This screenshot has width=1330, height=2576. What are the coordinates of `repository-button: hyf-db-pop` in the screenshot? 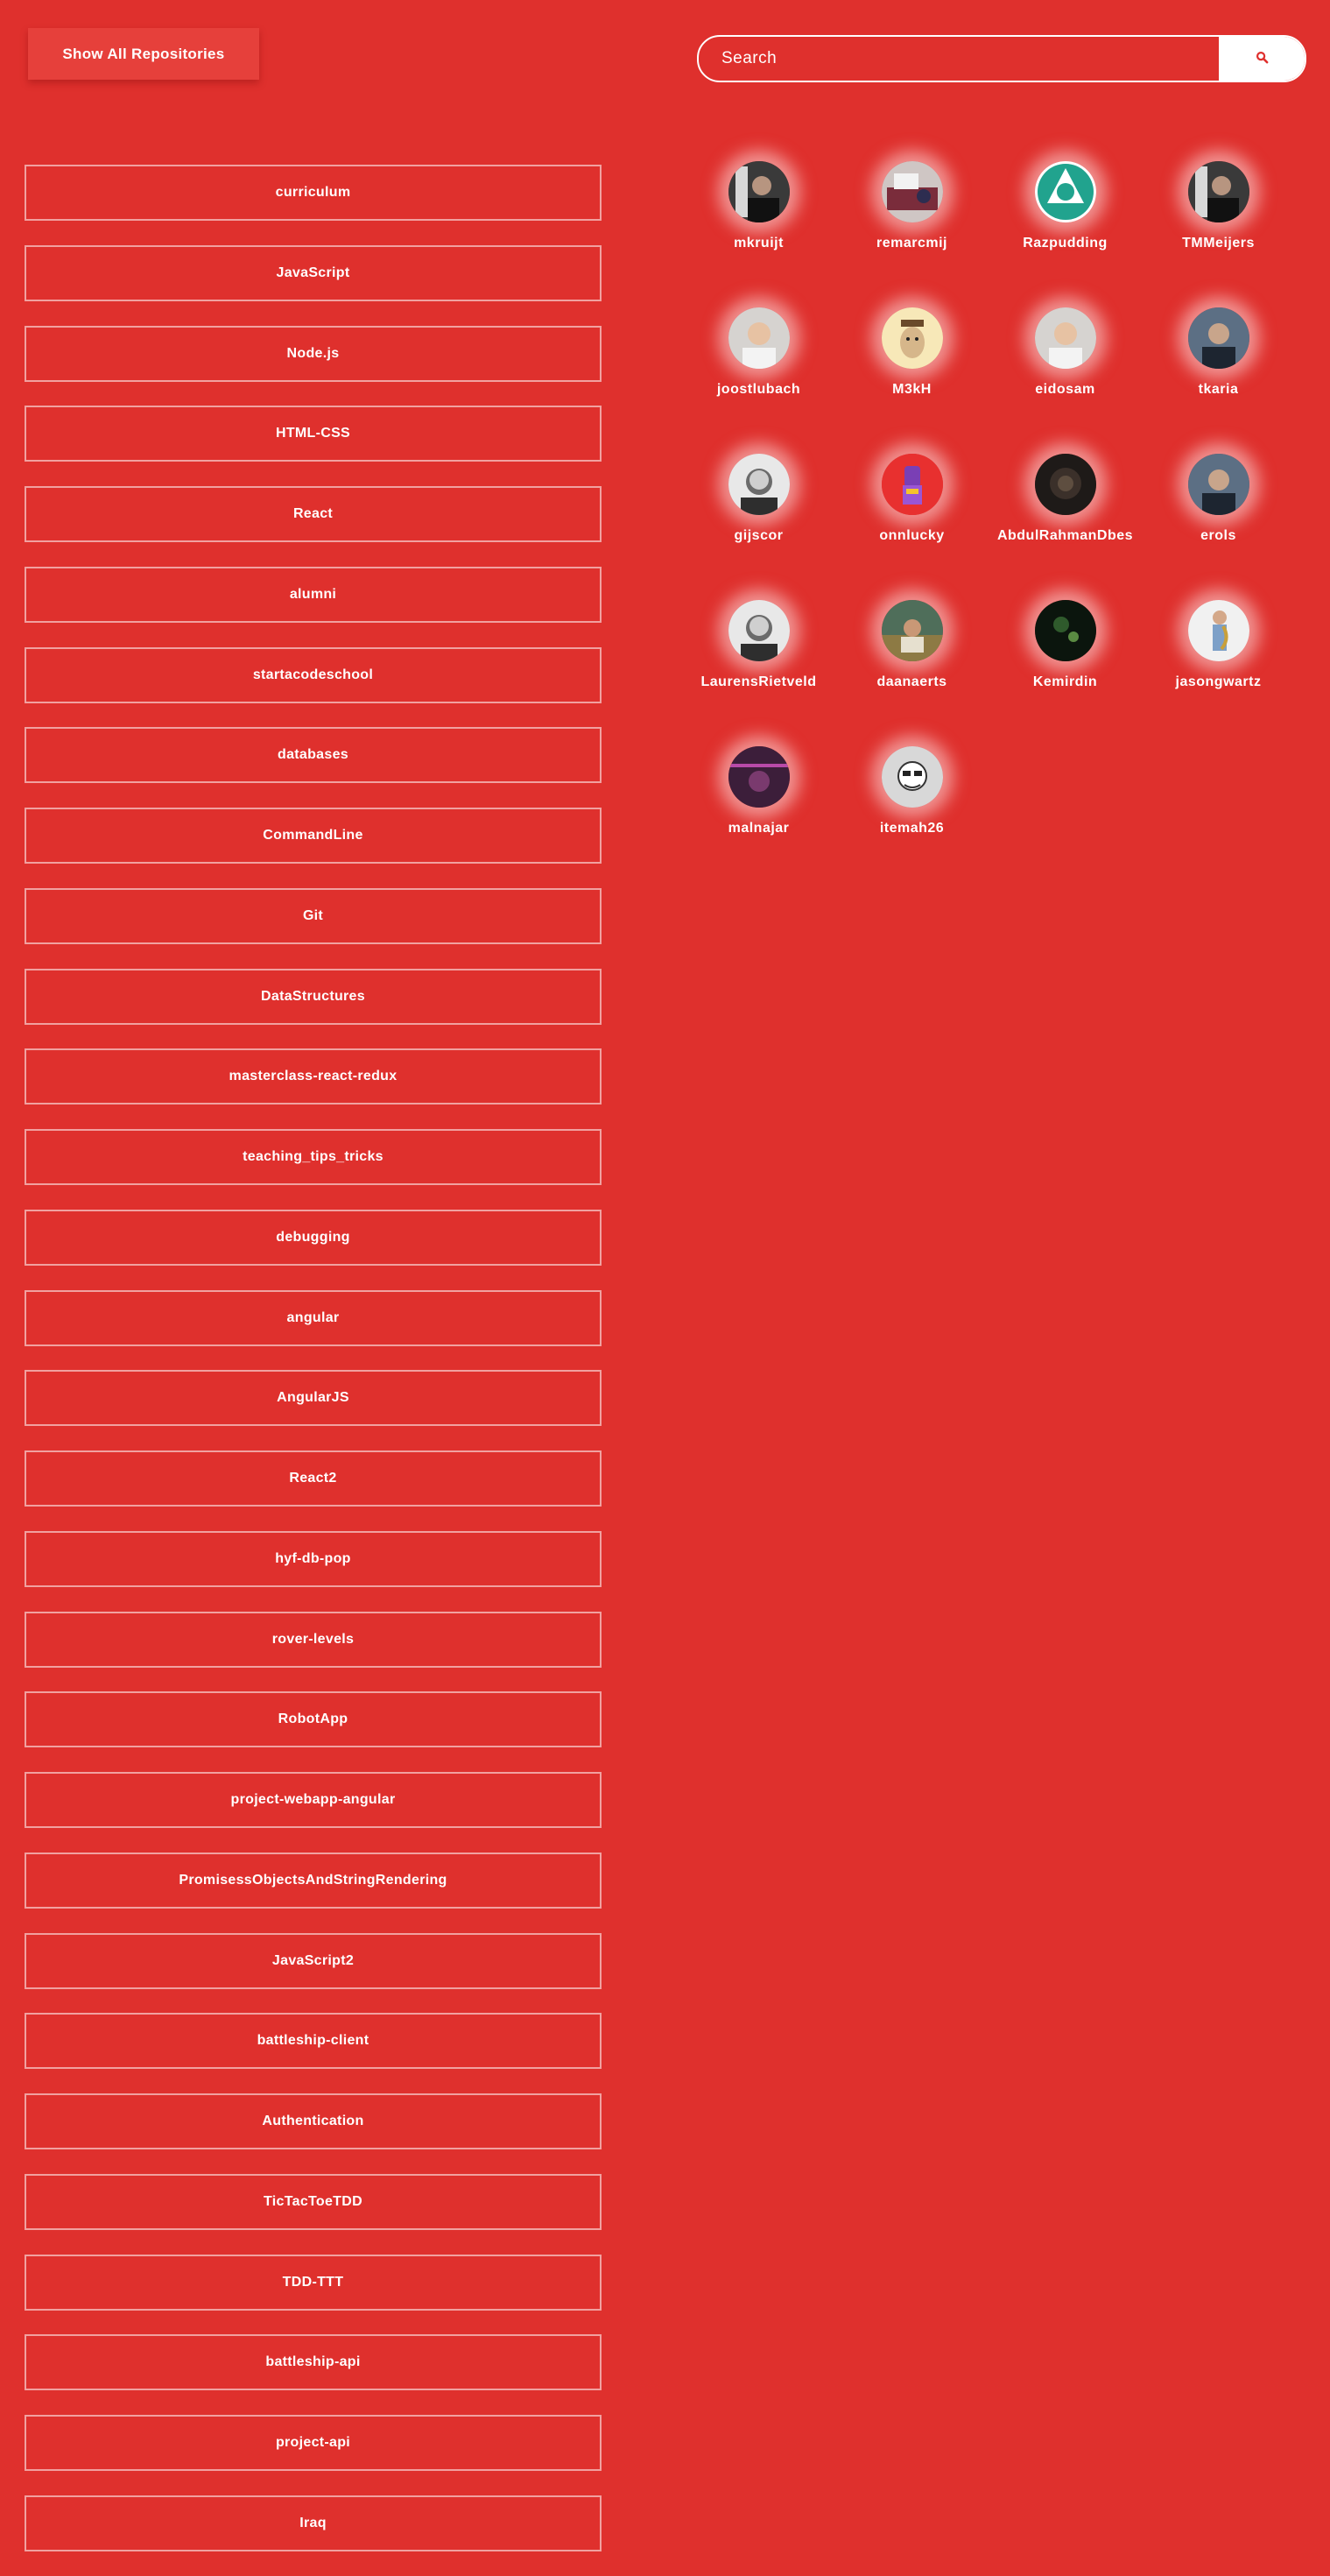 It's located at (313, 1558).